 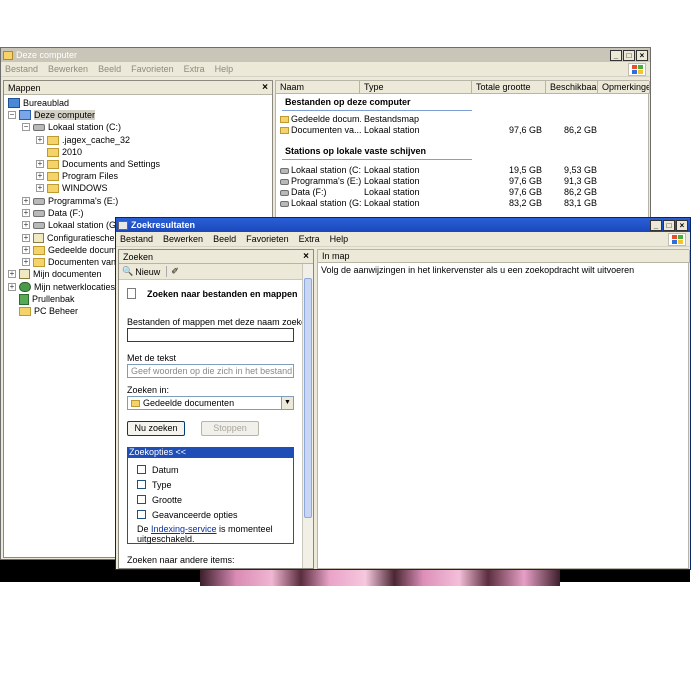 What do you see at coordinates (210, 335) in the screenshot?
I see `name-input` at bounding box center [210, 335].